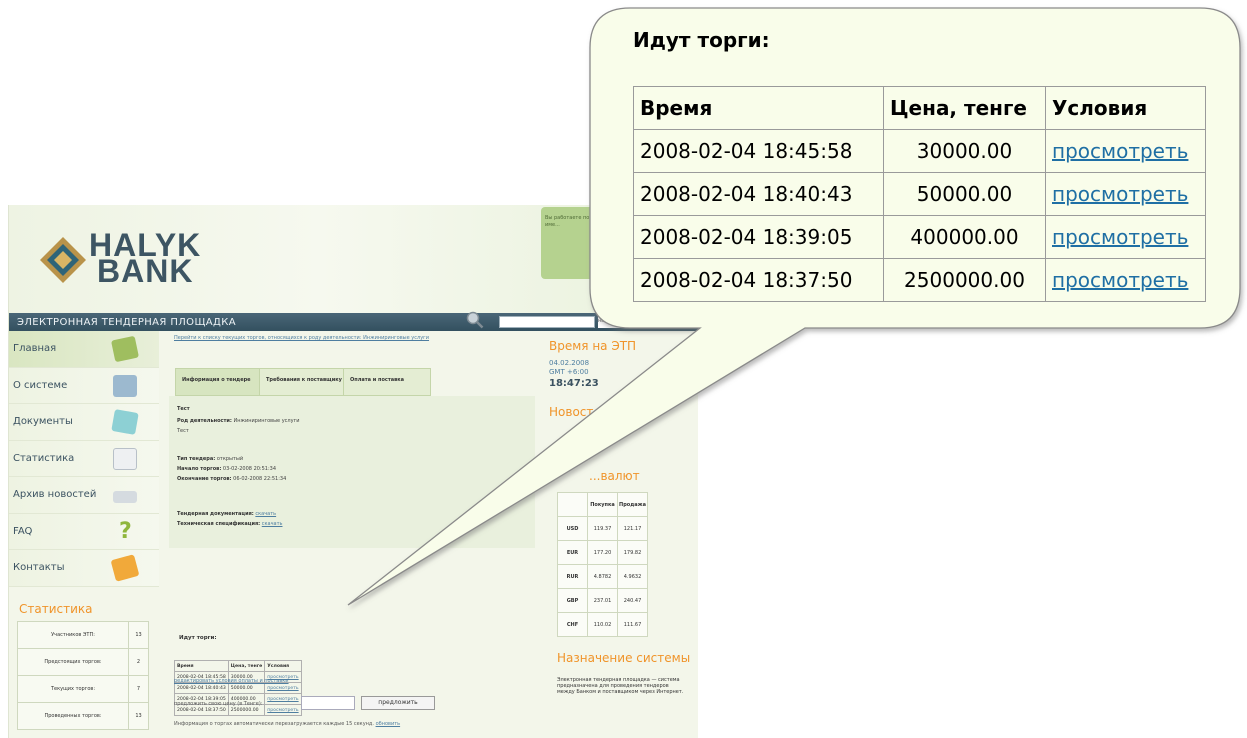  What do you see at coordinates (218, 704) in the screenshot?
I see `price-offer-label: предложить свою цену (в Тенге):` at bounding box center [218, 704].